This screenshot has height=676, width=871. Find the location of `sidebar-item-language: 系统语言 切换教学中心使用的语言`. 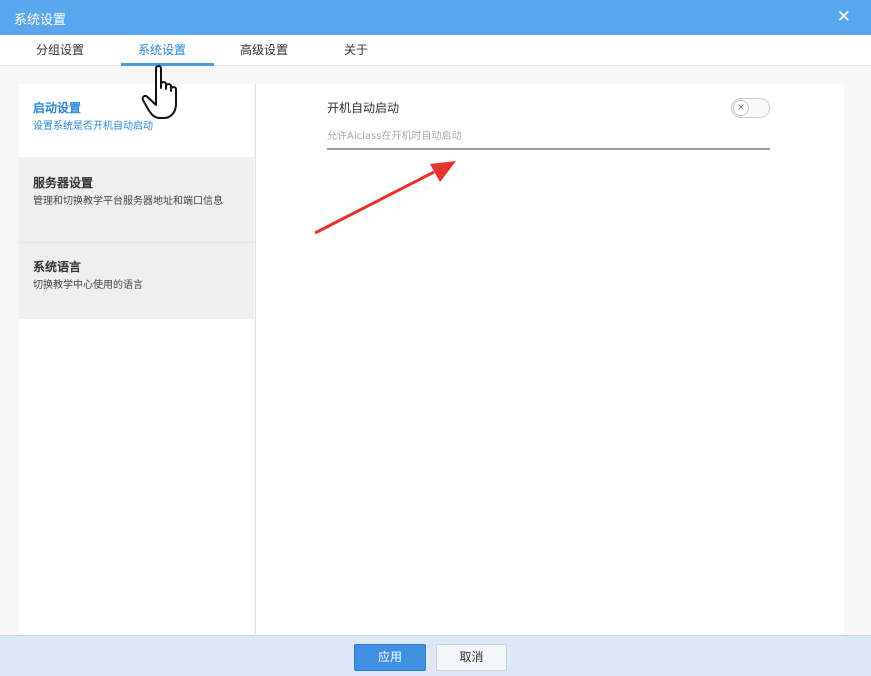

sidebar-item-language: 系统语言 切换教学中心使用的语言 is located at coordinates (136, 281).